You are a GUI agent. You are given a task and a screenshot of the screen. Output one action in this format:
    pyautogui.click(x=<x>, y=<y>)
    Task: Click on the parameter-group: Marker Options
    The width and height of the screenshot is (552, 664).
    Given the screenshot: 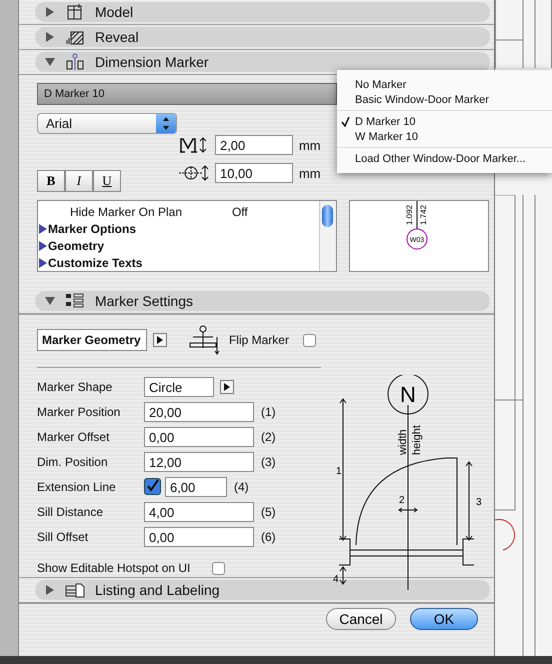 What is the action you would take?
    pyautogui.click(x=92, y=229)
    